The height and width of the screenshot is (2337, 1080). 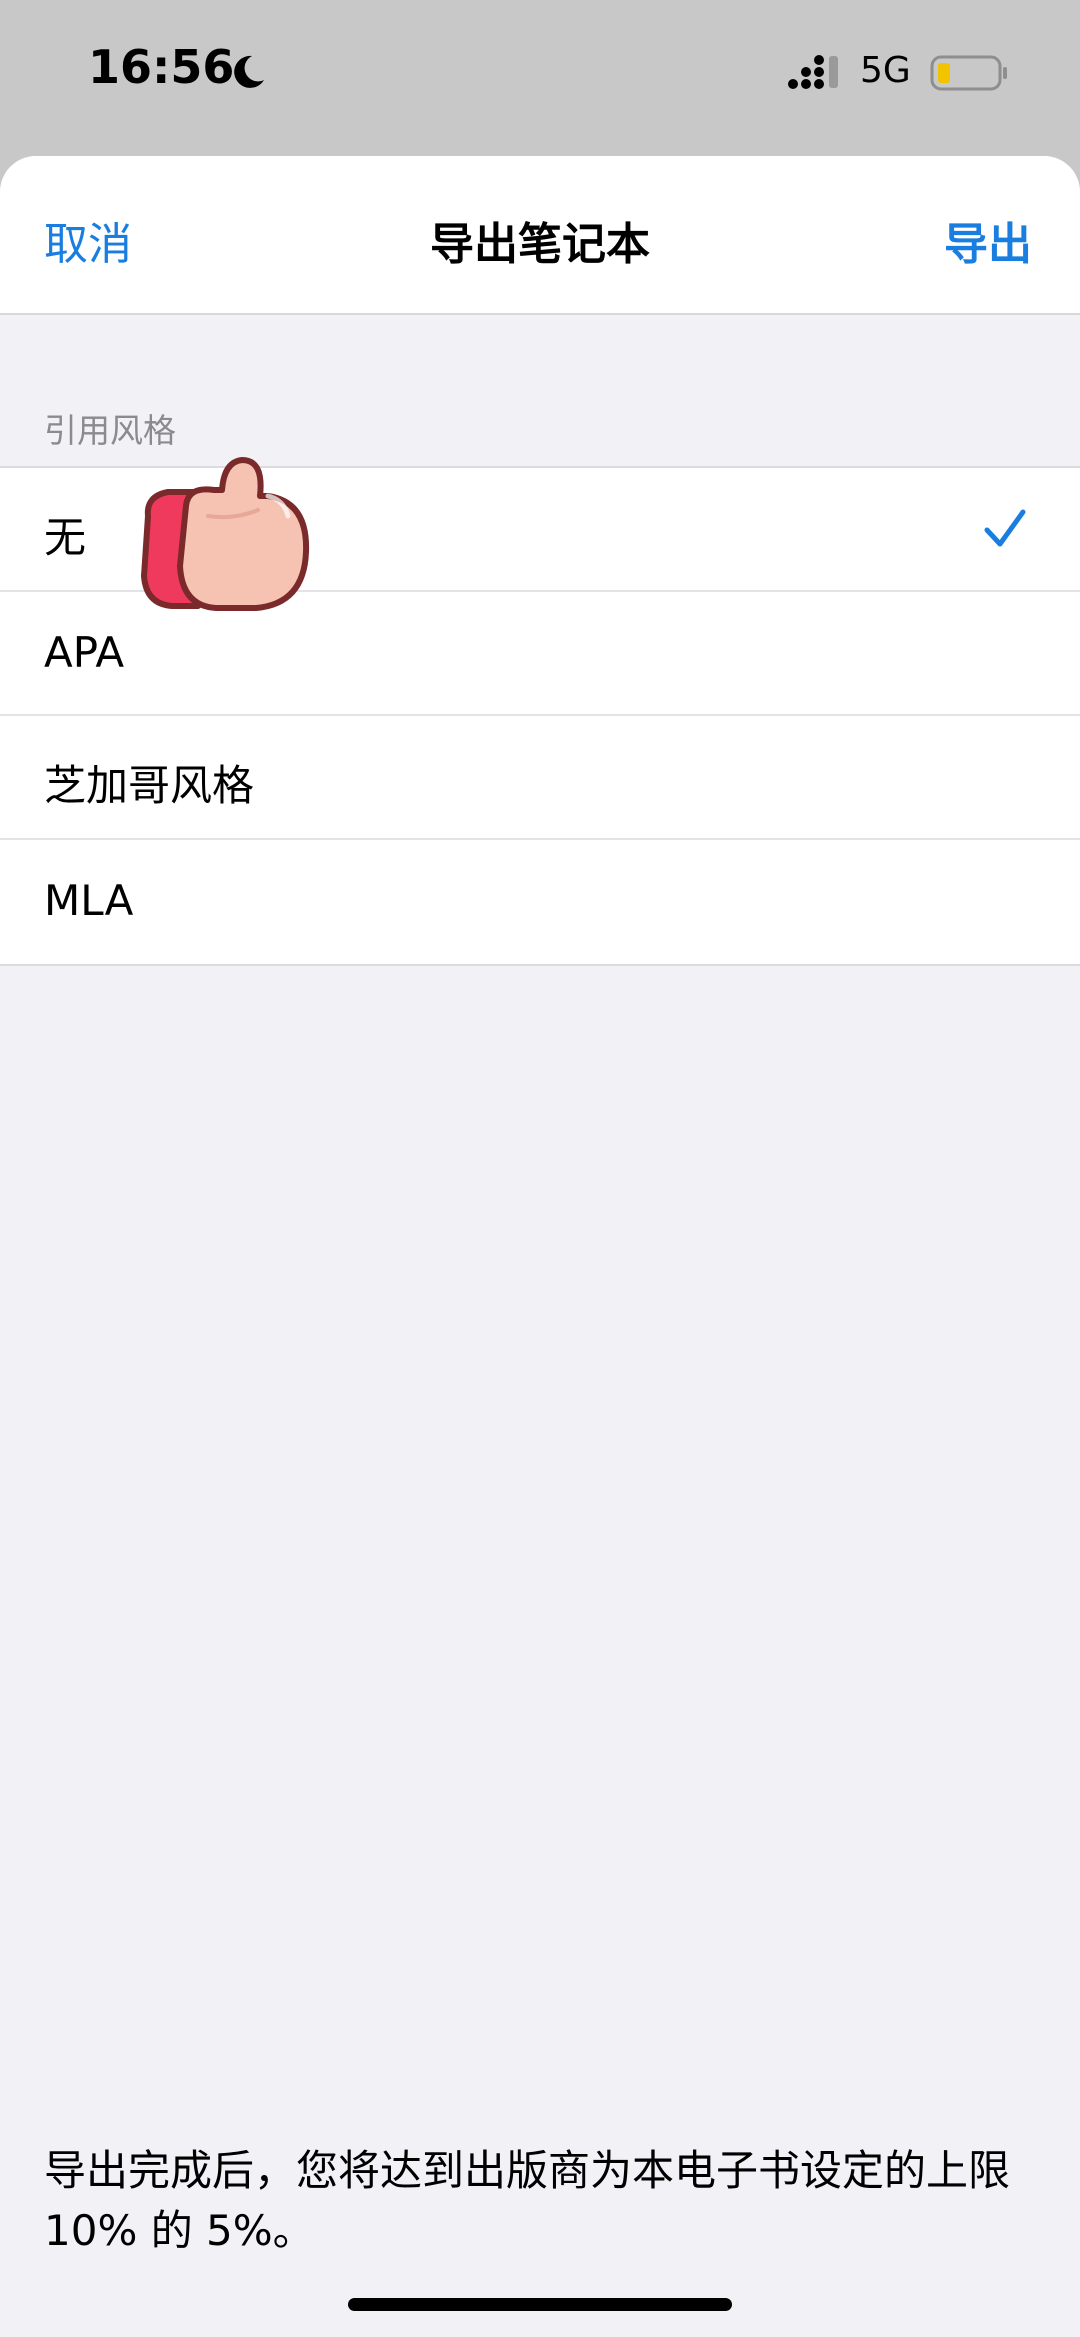 What do you see at coordinates (988, 240) in the screenshot?
I see `export-button: 导出` at bounding box center [988, 240].